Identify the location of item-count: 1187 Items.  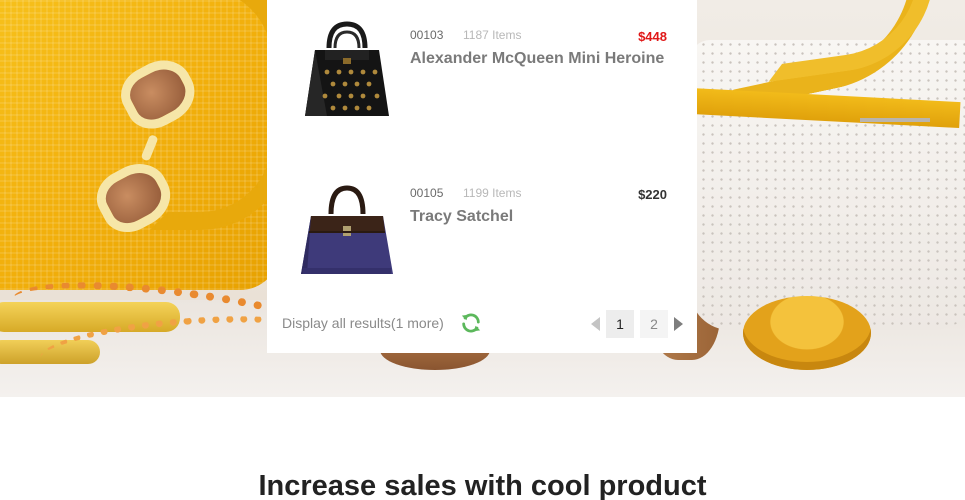
(492, 35).